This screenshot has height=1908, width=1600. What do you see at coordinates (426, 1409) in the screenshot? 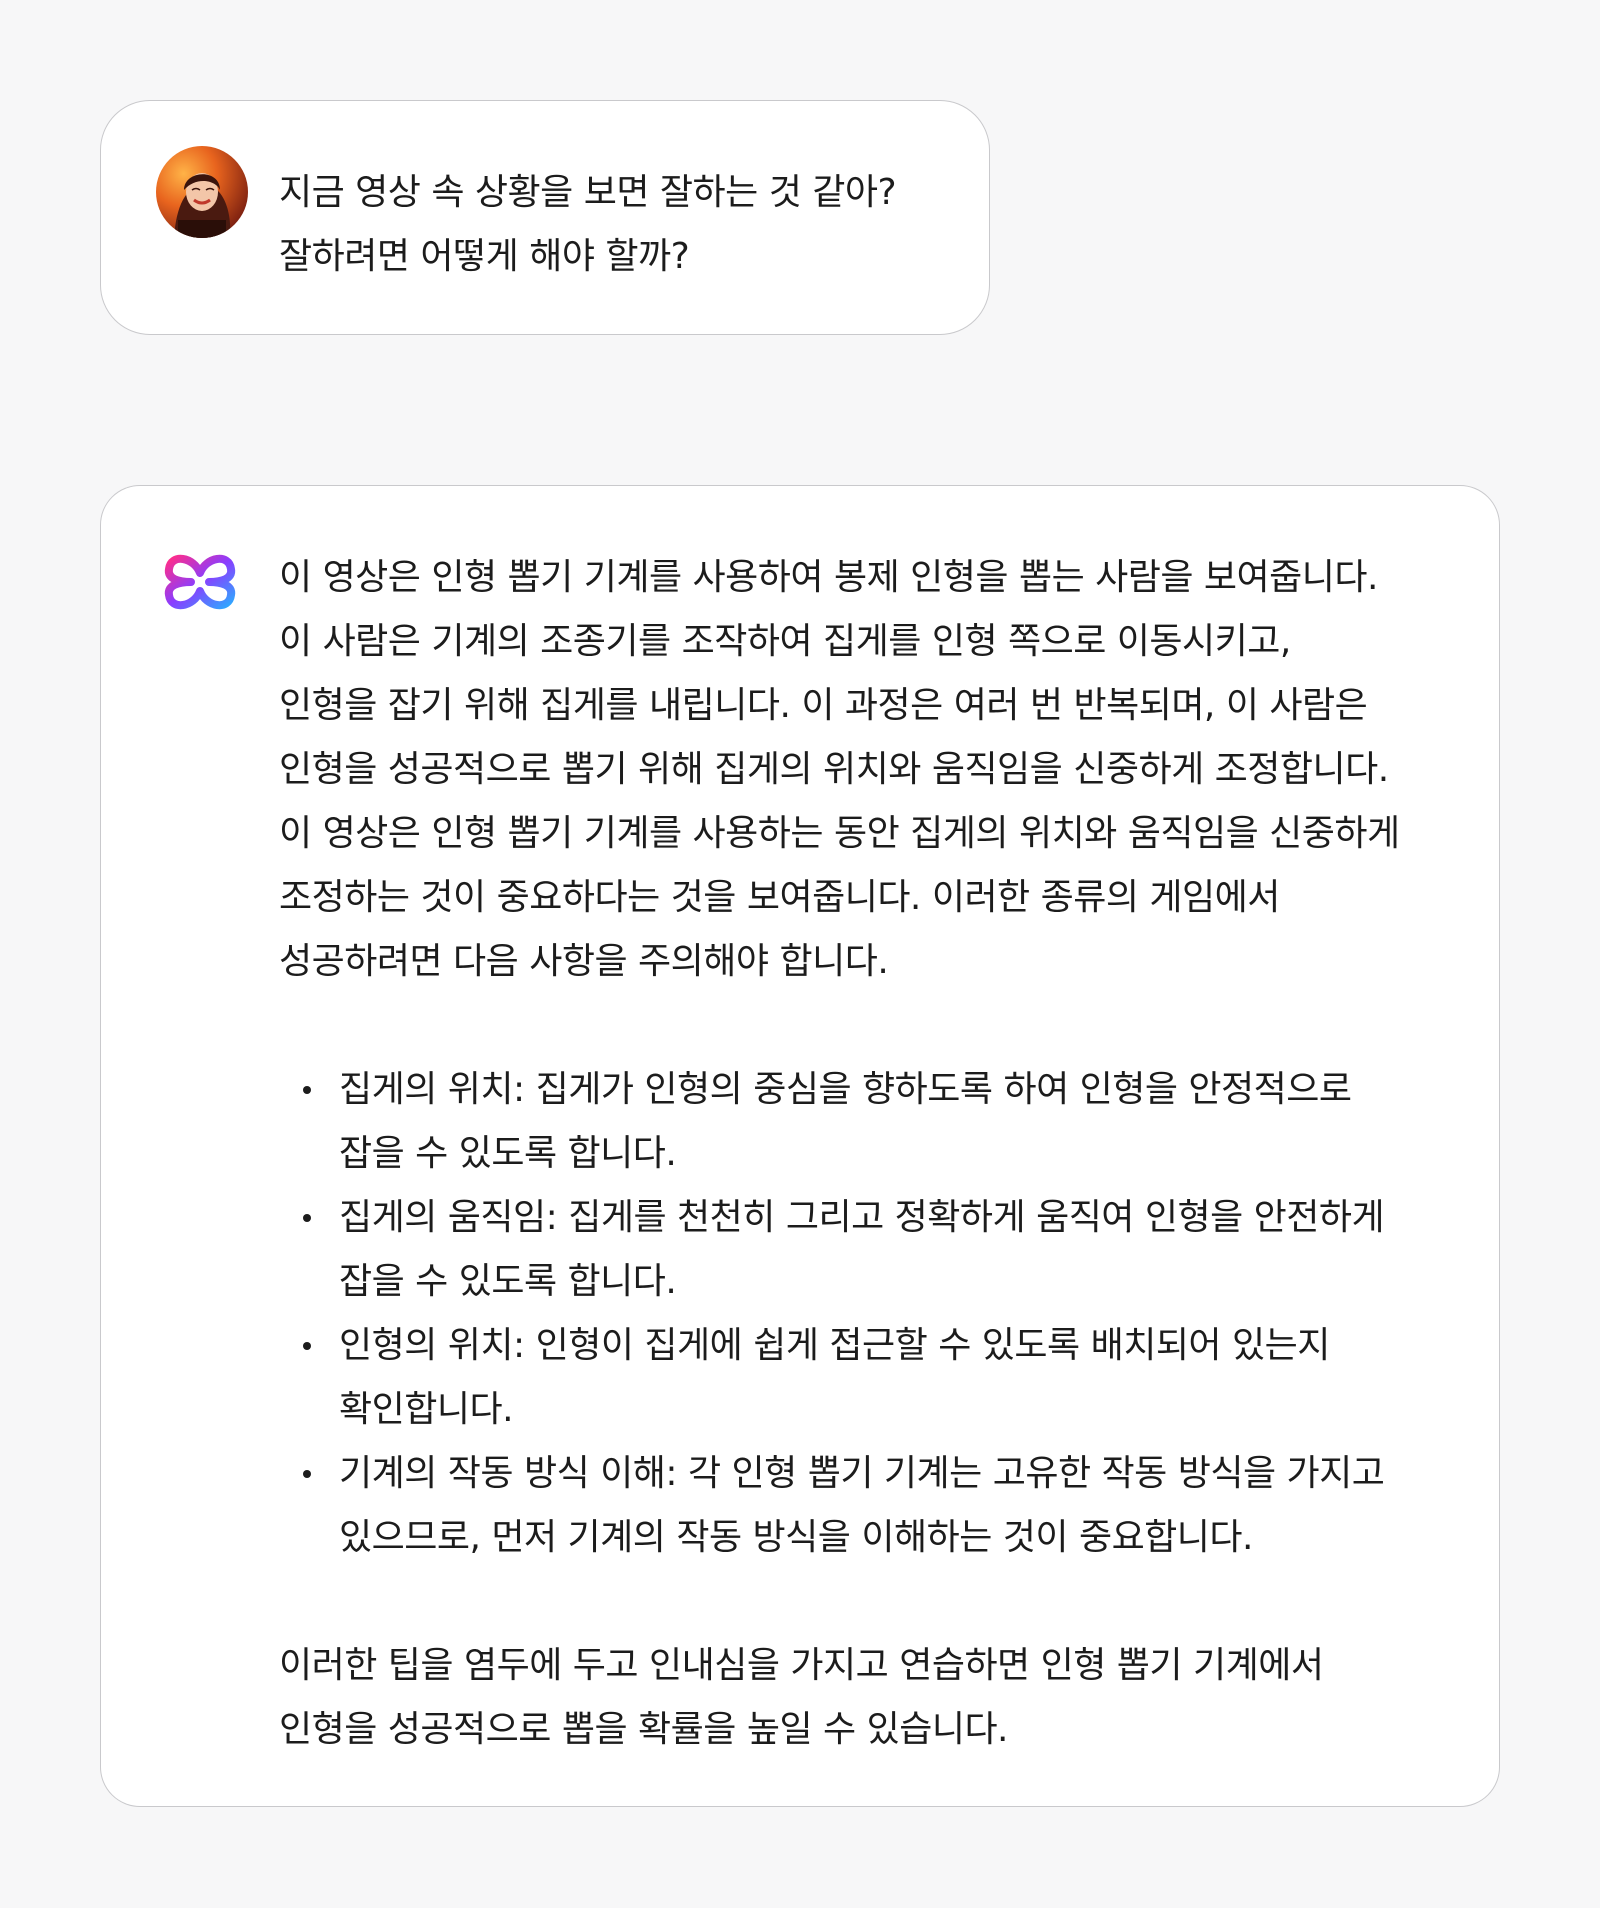
I see `tip-line: 확인합니다.` at bounding box center [426, 1409].